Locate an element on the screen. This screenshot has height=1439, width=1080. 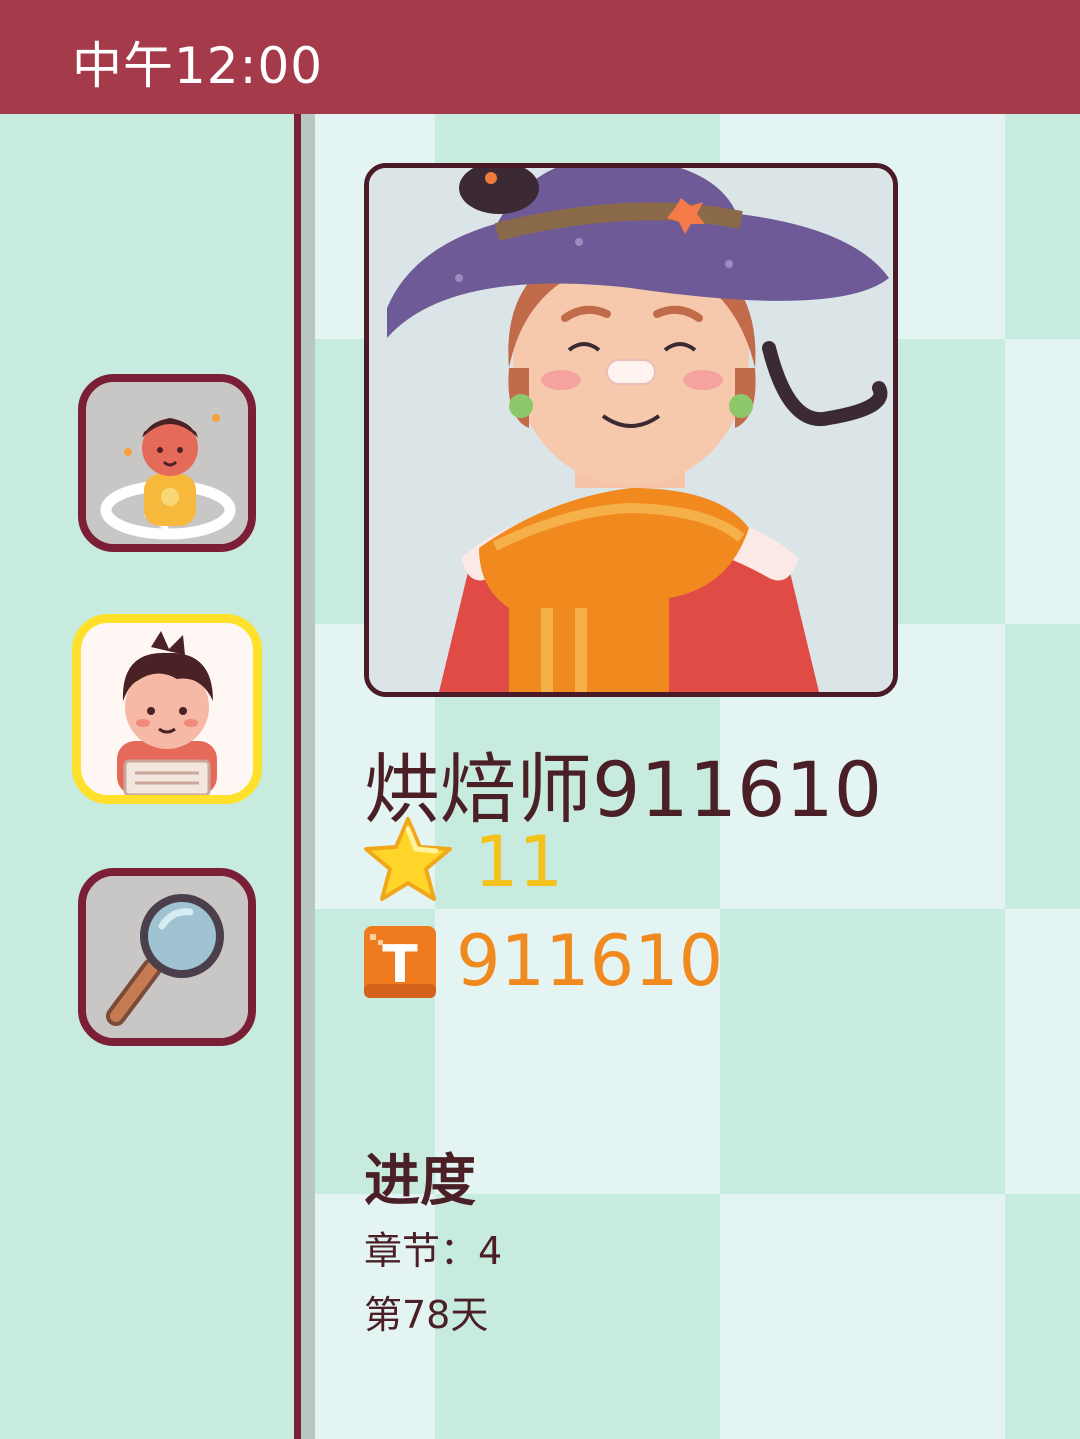
player-id: 911610 is located at coordinates (590, 961).